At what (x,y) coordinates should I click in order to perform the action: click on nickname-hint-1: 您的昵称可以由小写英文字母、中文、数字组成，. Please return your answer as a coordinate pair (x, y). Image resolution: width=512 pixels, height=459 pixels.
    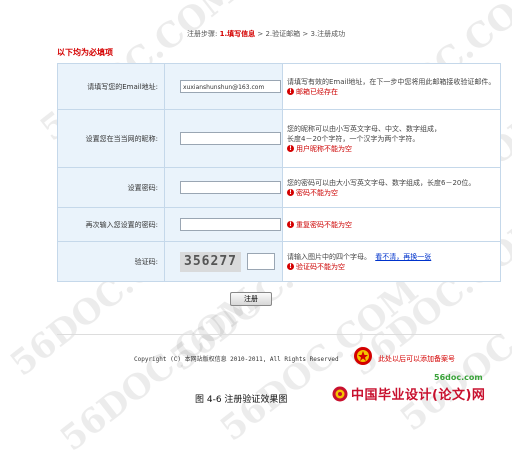
    Looking at the image, I should click on (364, 128).